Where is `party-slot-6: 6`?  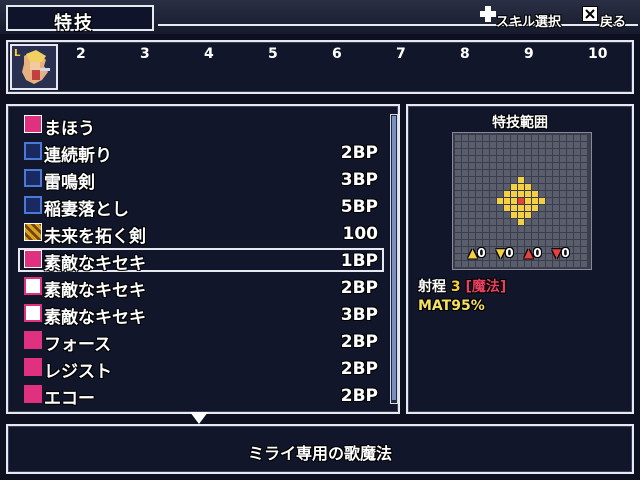
party-slot-6: 6 is located at coordinates (337, 54).